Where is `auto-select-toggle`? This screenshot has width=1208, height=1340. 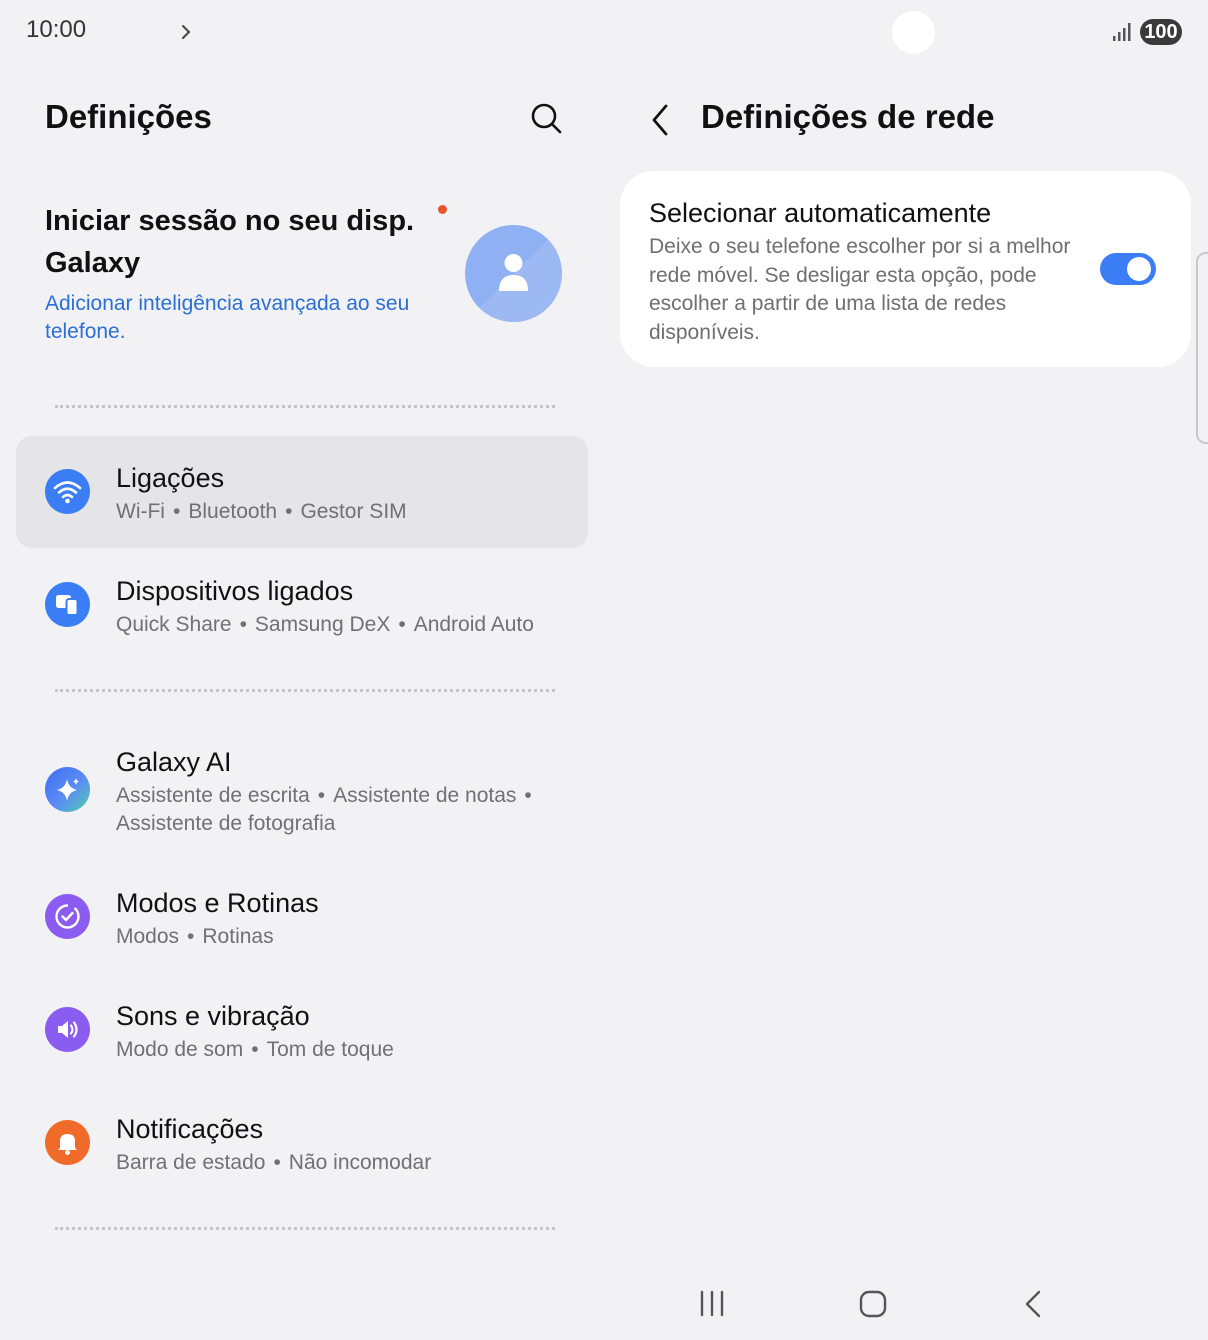
auto-select-toggle is located at coordinates (1128, 269).